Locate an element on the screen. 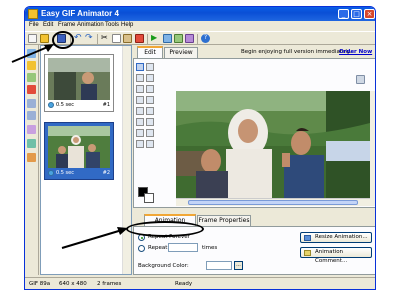  status-bar: GIF 89a 640 x 480 2 frames Ready is located at coordinates (200, 283).